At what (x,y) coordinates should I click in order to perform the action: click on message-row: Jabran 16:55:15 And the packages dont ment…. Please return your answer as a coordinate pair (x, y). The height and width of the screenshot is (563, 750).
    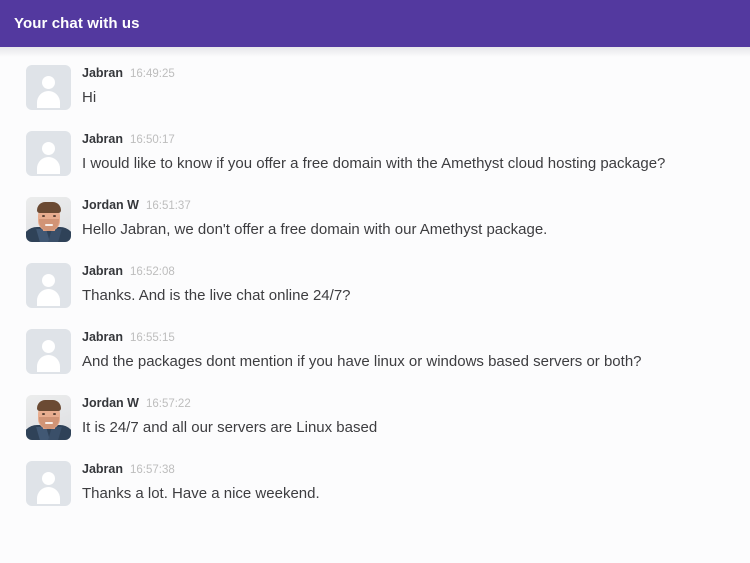
    Looking at the image, I should click on (375, 351).